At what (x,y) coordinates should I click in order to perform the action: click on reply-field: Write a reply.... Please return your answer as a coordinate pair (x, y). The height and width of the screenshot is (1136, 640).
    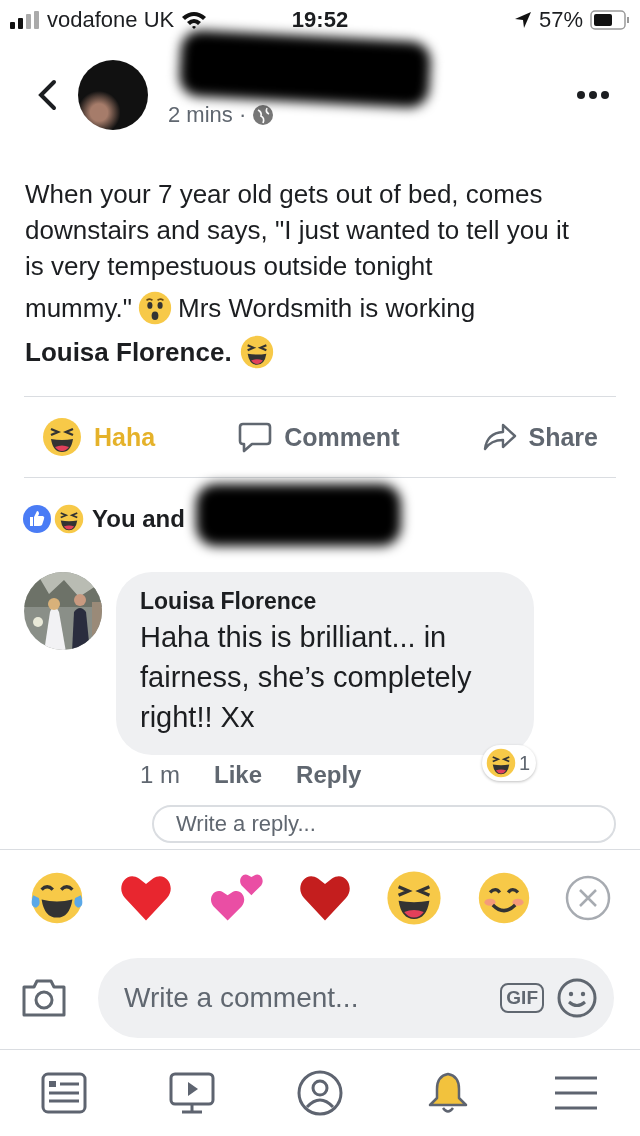
    Looking at the image, I should click on (384, 824).